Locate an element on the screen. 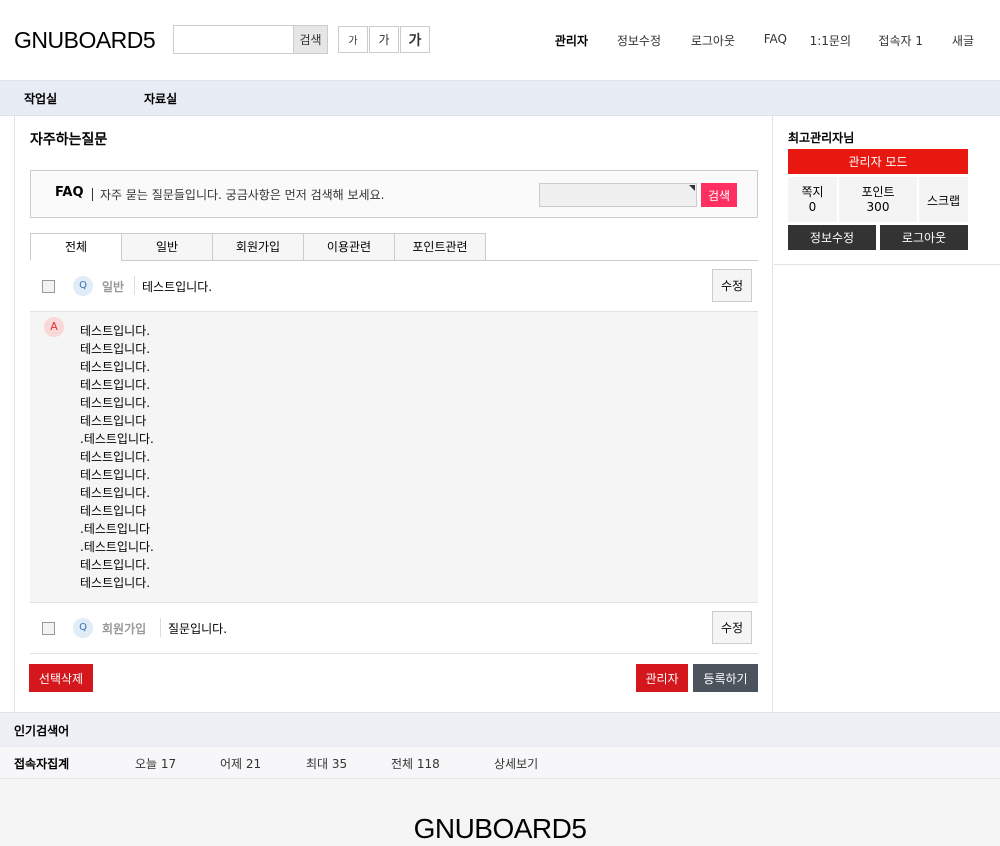 This screenshot has height=846, width=1000. user-greeting: 최고관리자님 is located at coordinates (821, 138).